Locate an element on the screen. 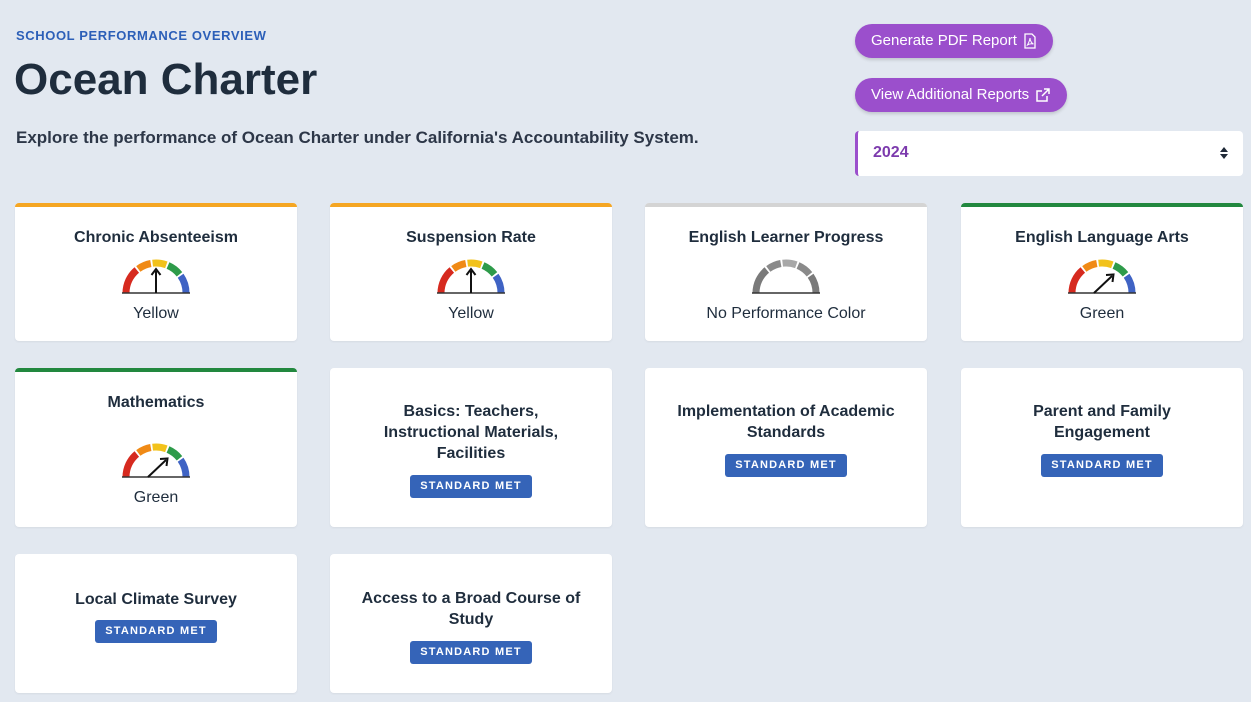  page-eyebrow: SCHOOL PERFORMANCE OVERVIEW is located at coordinates (141, 35).